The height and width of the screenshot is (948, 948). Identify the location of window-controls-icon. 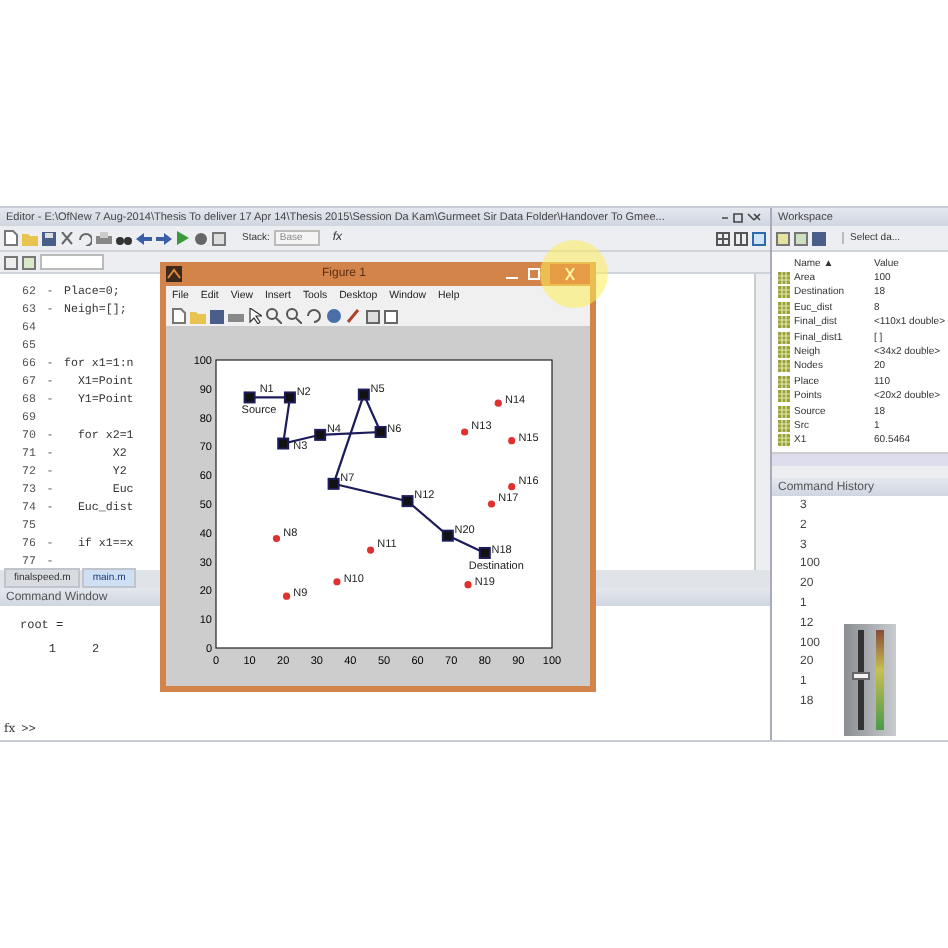
(742, 217).